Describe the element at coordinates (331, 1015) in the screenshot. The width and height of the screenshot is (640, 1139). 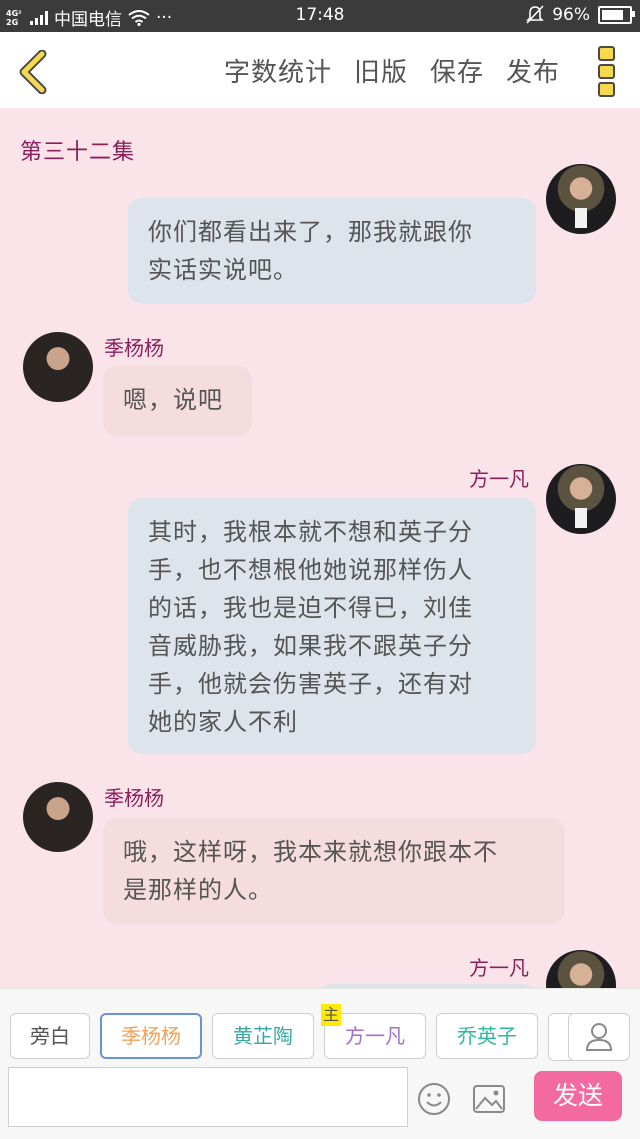
I see `main-role-badge: 主` at that location.